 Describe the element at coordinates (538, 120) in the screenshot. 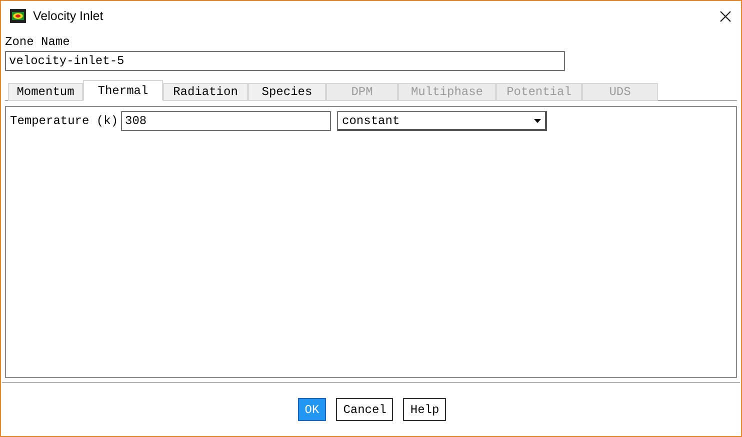

I see `dropdown-arrow-icon` at that location.